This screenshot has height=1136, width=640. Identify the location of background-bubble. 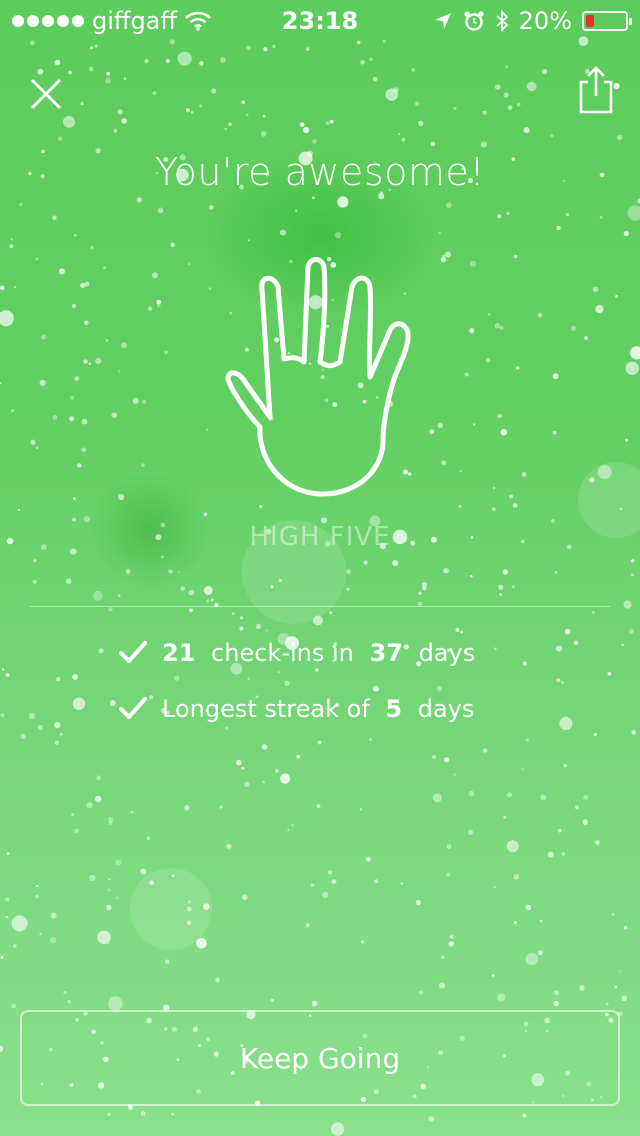
(171, 909).